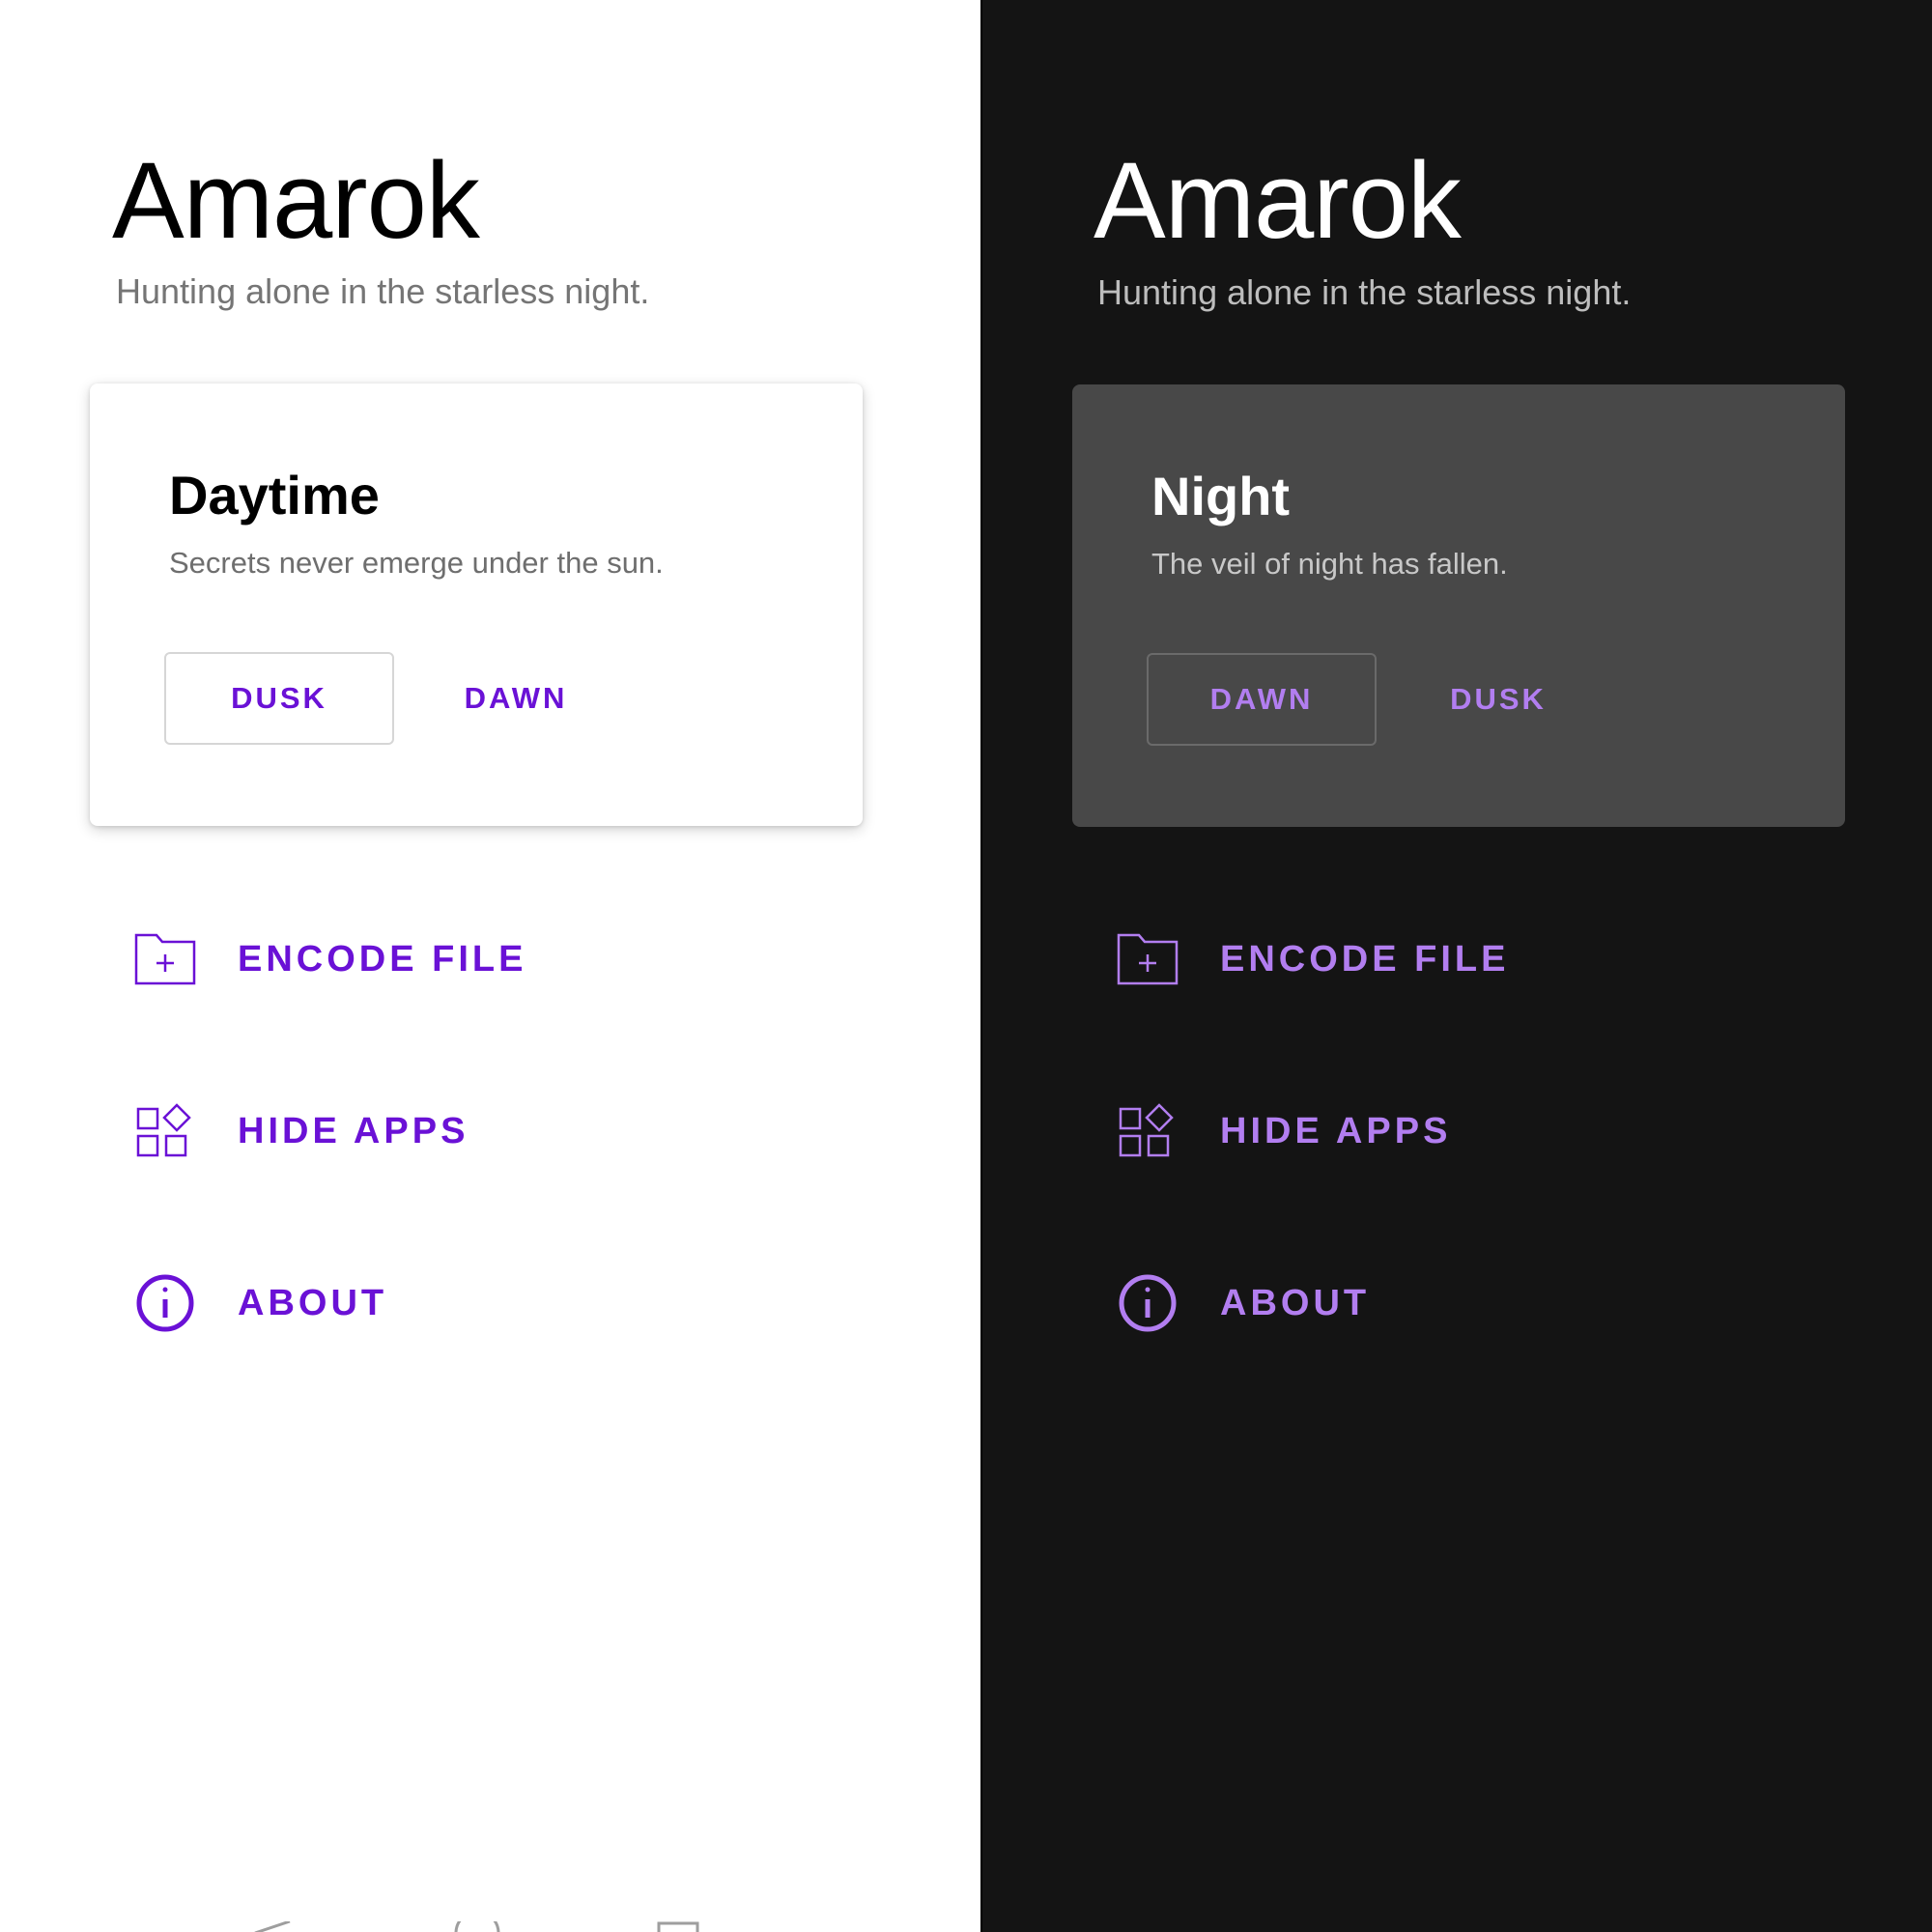 The image size is (1932, 1932). Describe the element at coordinates (1329, 564) in the screenshot. I see `card-subtitle: The veil of night has fallen.` at that location.